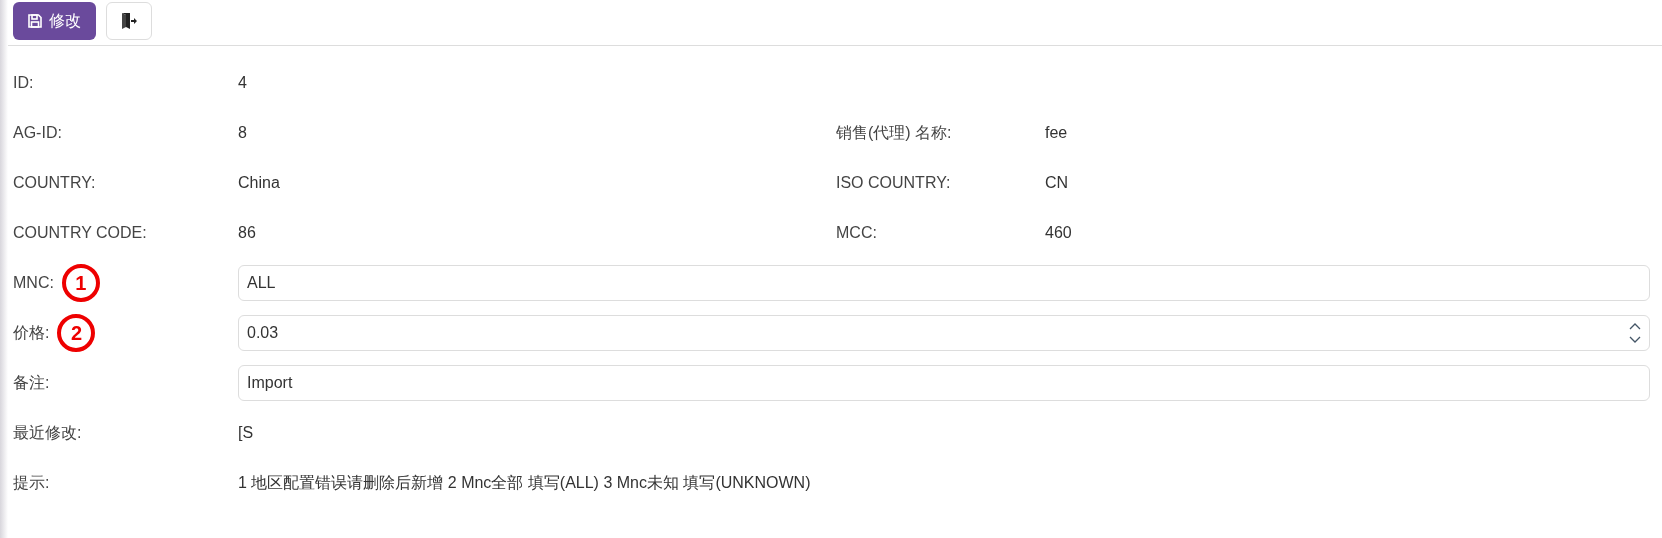  I want to click on field-label: 销售(代理) 名称:, so click(894, 132).